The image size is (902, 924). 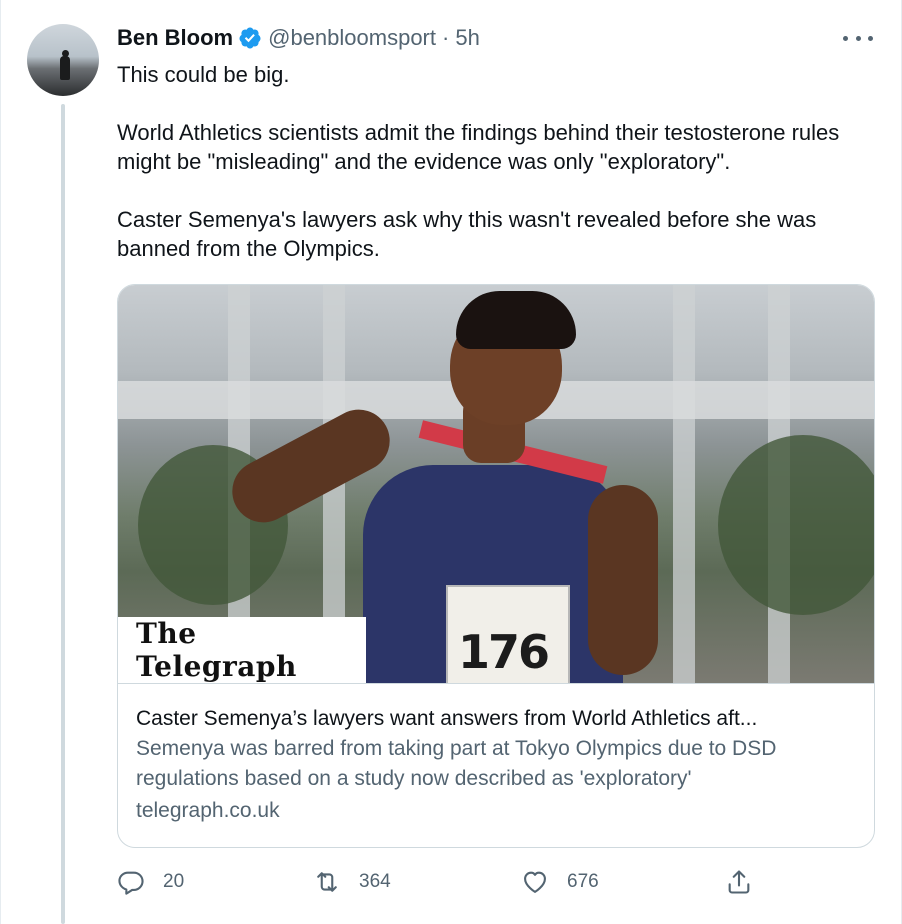 What do you see at coordinates (467, 38) in the screenshot?
I see `timestamp: 5h` at bounding box center [467, 38].